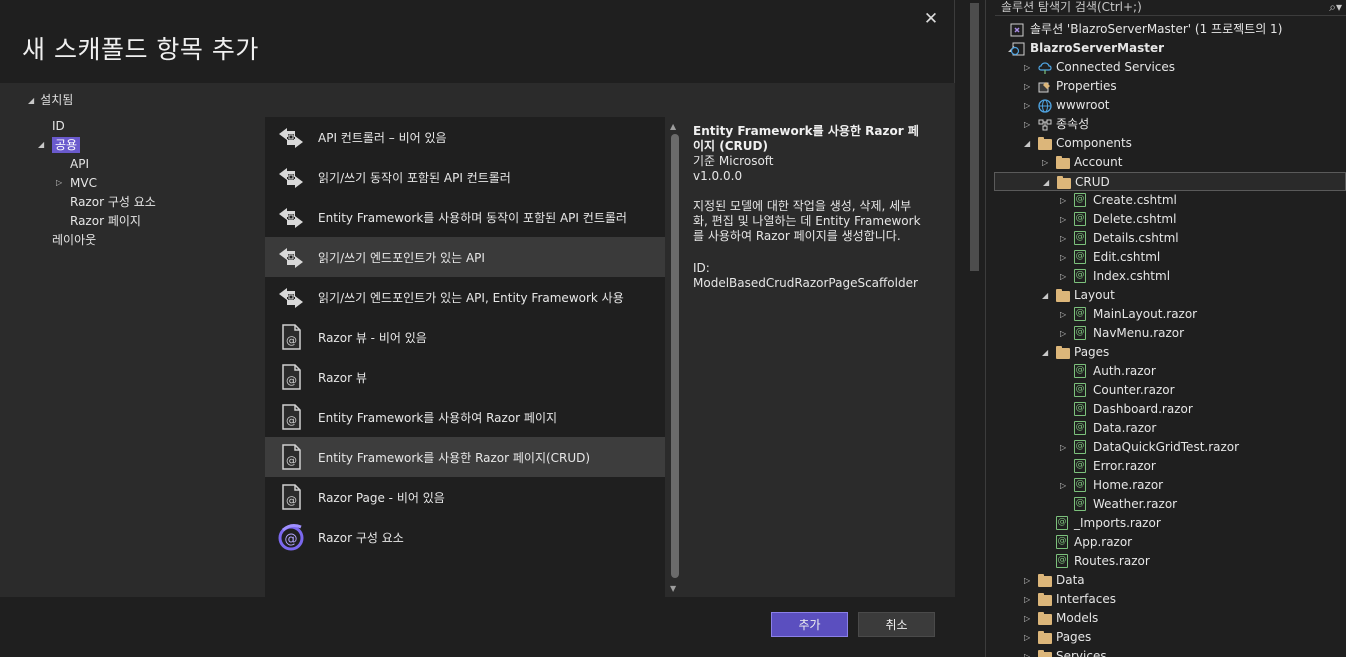 Image resolution: width=1346 pixels, height=657 pixels. I want to click on tree-file: @ Counter.razor, so click(1170, 390).